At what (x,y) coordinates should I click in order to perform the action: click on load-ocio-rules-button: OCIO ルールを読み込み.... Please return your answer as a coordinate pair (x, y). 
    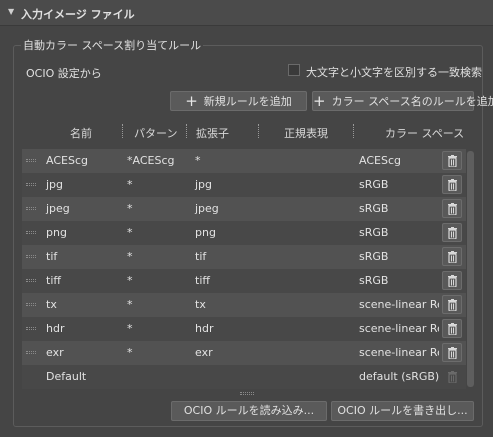
    Looking at the image, I should click on (249, 411).